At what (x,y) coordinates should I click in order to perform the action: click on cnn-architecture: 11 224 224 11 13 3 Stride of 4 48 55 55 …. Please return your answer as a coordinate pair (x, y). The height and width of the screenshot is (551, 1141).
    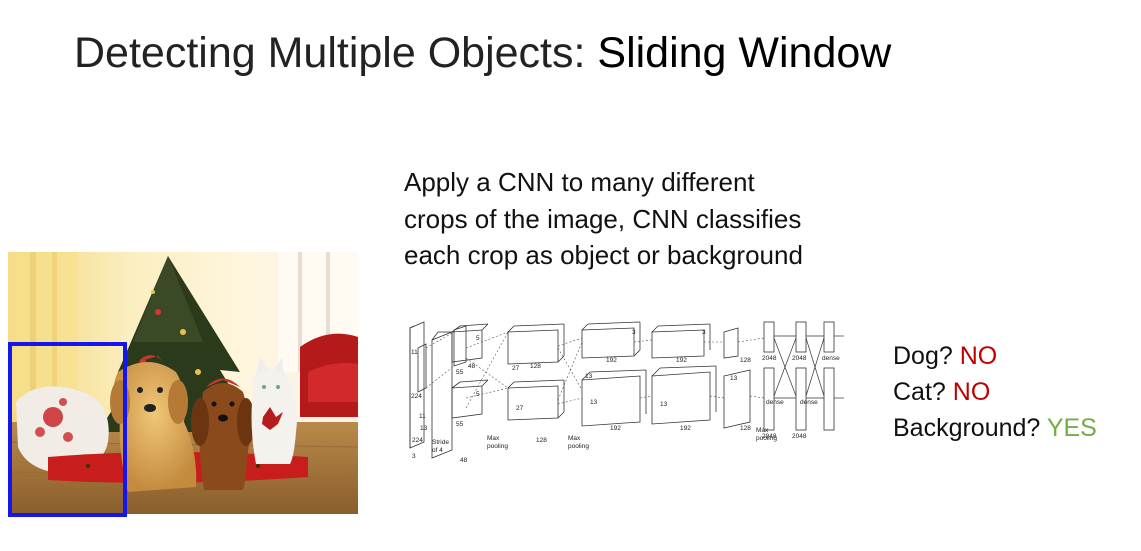
    Looking at the image, I should click on (626, 392).